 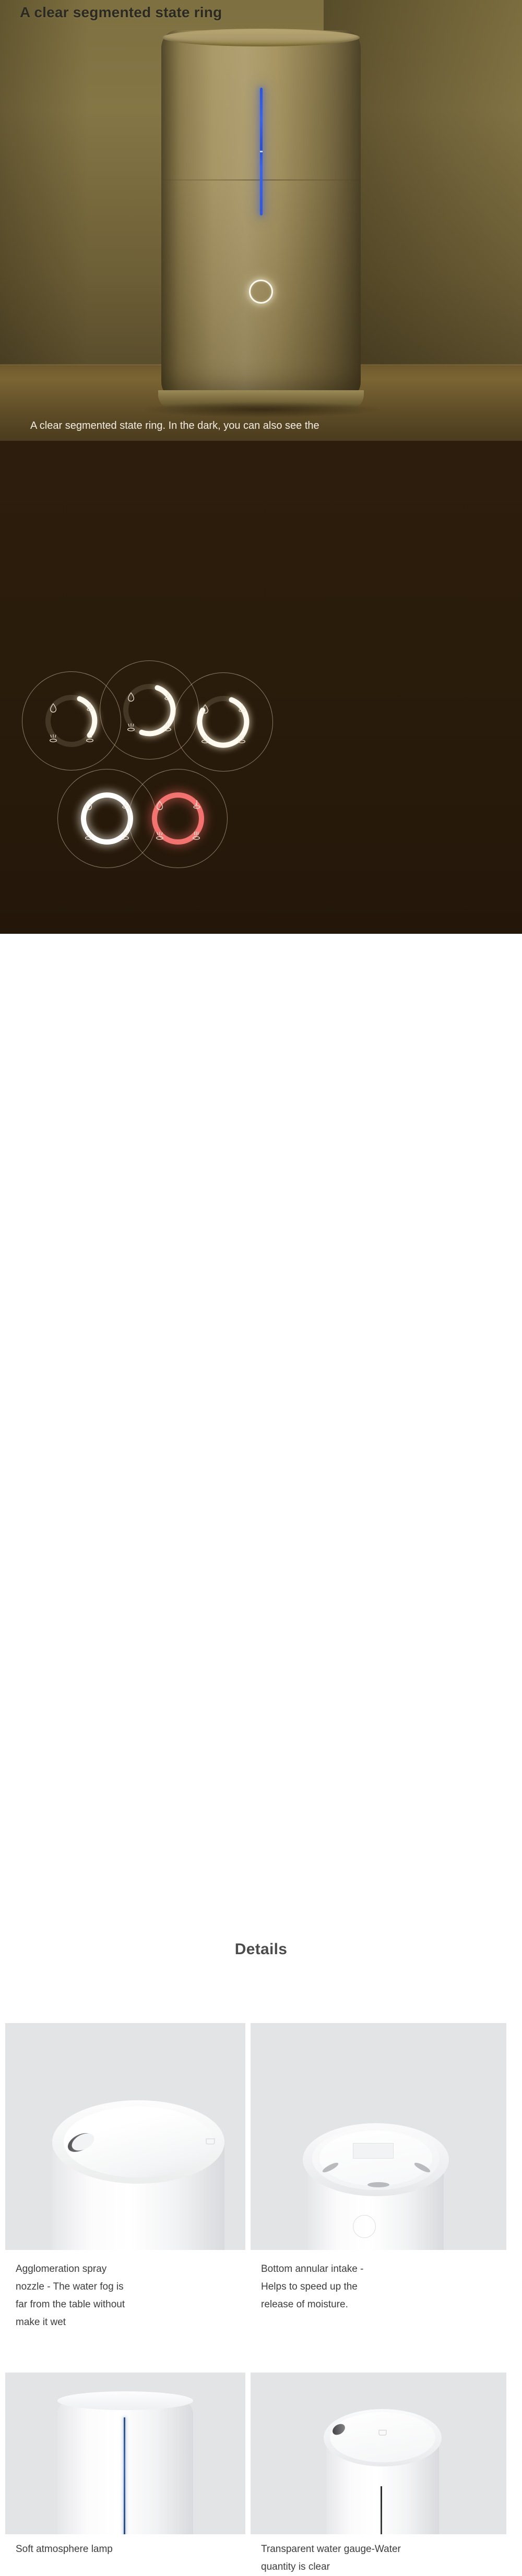 What do you see at coordinates (124, 2475) in the screenshot?
I see `blue-light-strip-icon` at bounding box center [124, 2475].